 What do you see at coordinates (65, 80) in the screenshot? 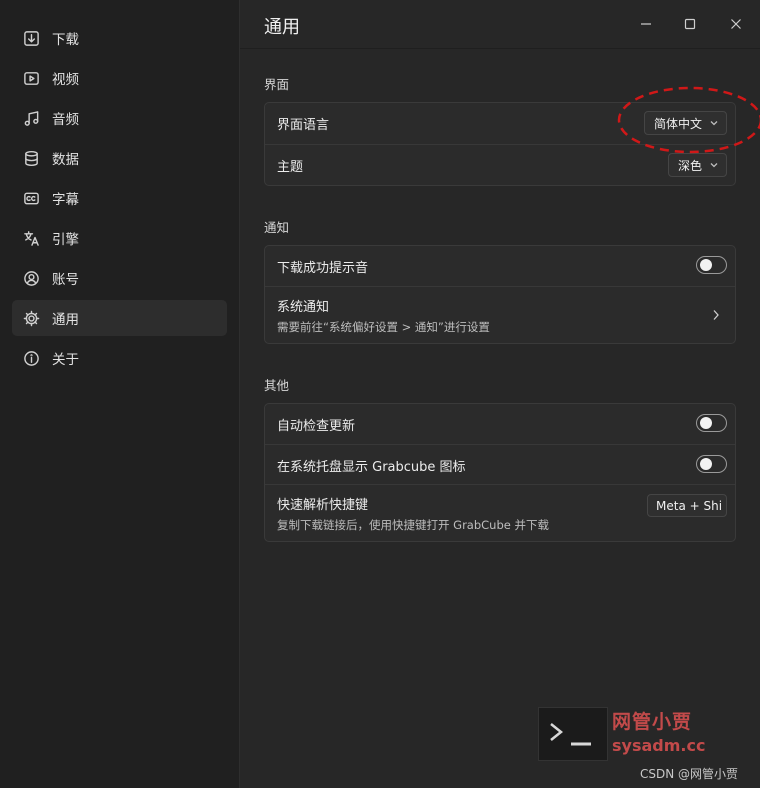
I see `sidebar-item-label: 视频` at bounding box center [65, 80].